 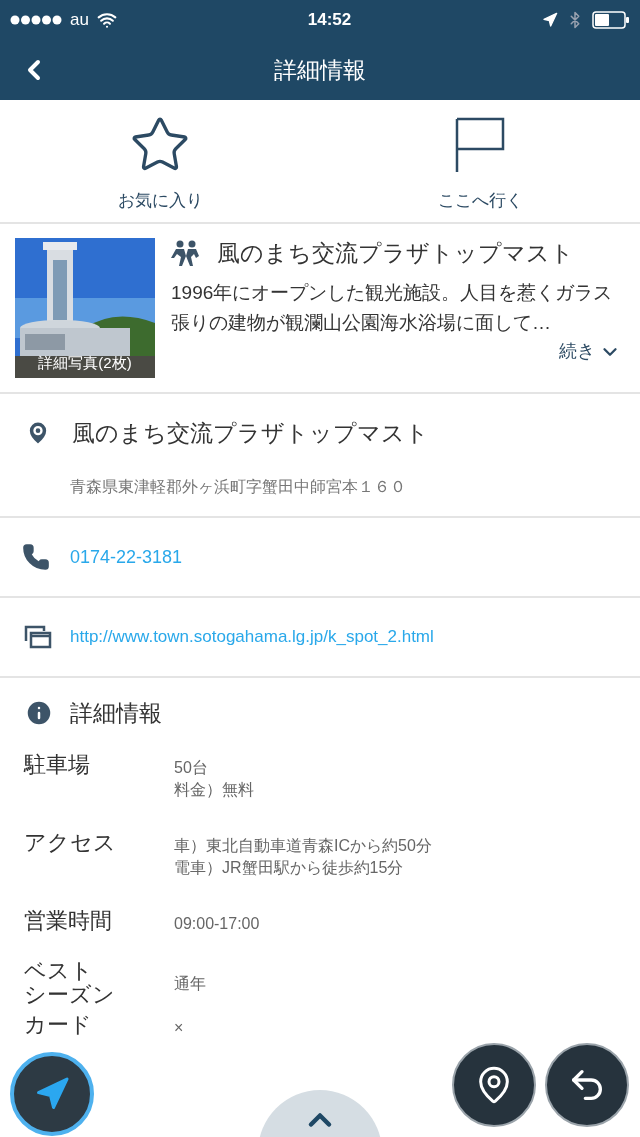 I want to click on detail-value: ×, so click(x=179, y=1027).